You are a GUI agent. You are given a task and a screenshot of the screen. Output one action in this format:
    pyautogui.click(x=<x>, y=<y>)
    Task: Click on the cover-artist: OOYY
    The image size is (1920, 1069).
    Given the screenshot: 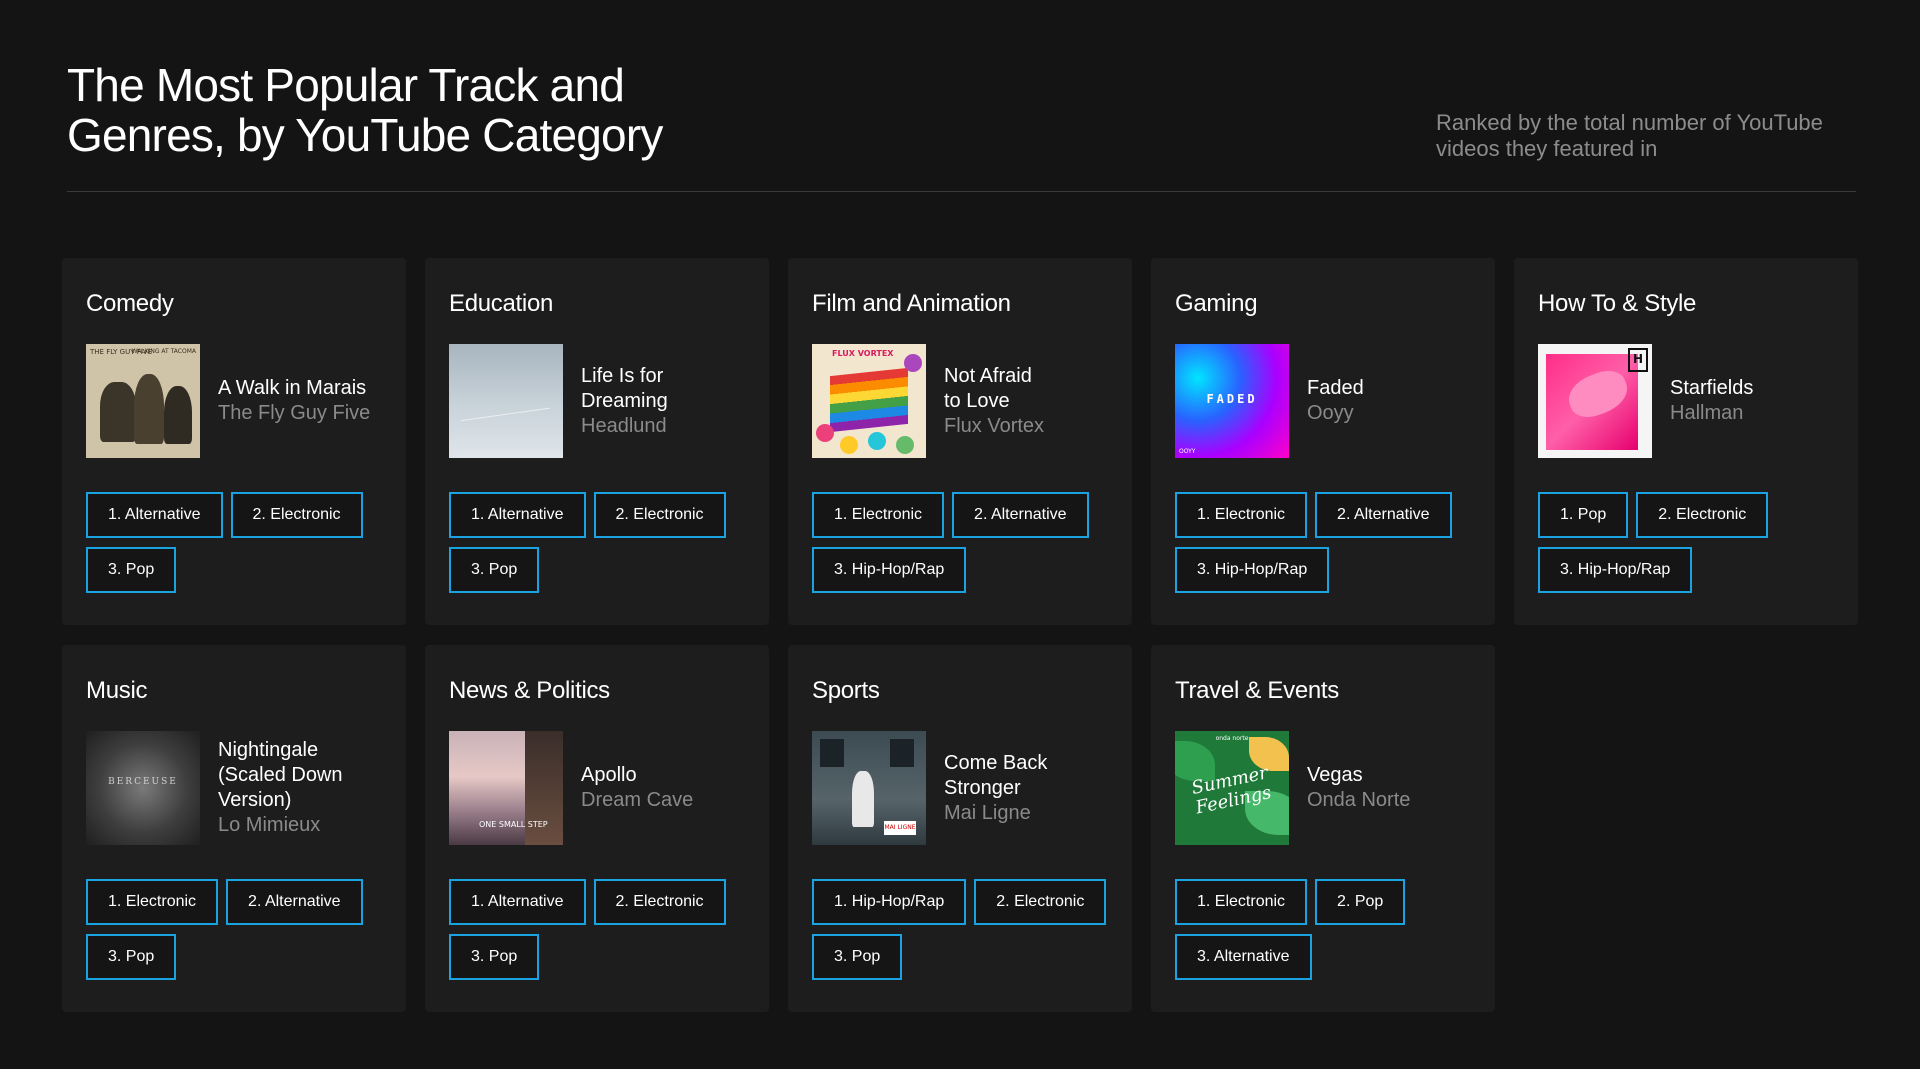 What is the action you would take?
    pyautogui.click(x=1187, y=451)
    